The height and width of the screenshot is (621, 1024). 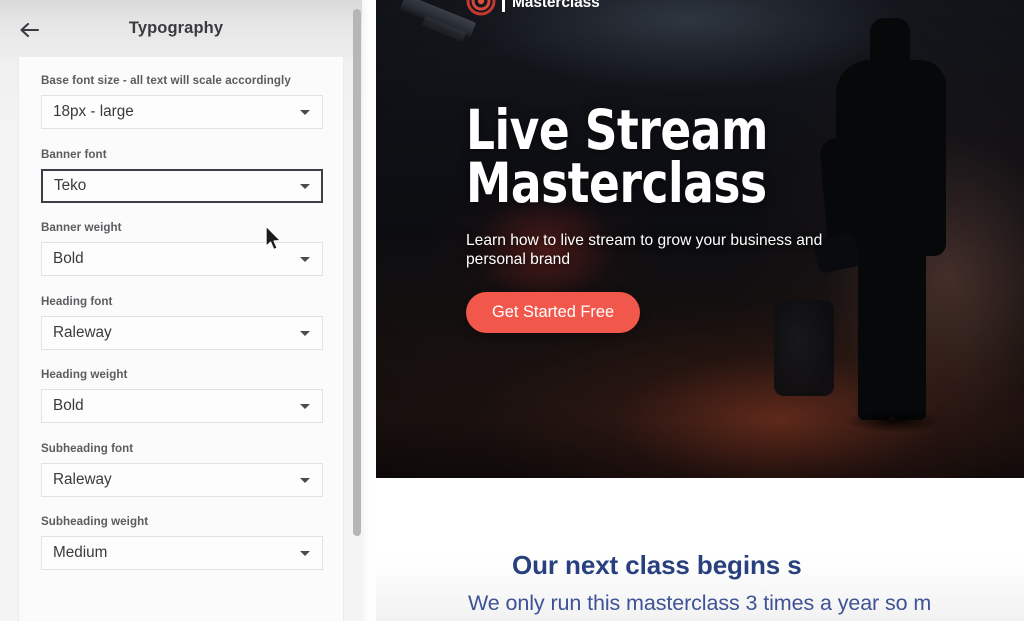 What do you see at coordinates (182, 332) in the screenshot?
I see `select-heading-font: Raleway` at bounding box center [182, 332].